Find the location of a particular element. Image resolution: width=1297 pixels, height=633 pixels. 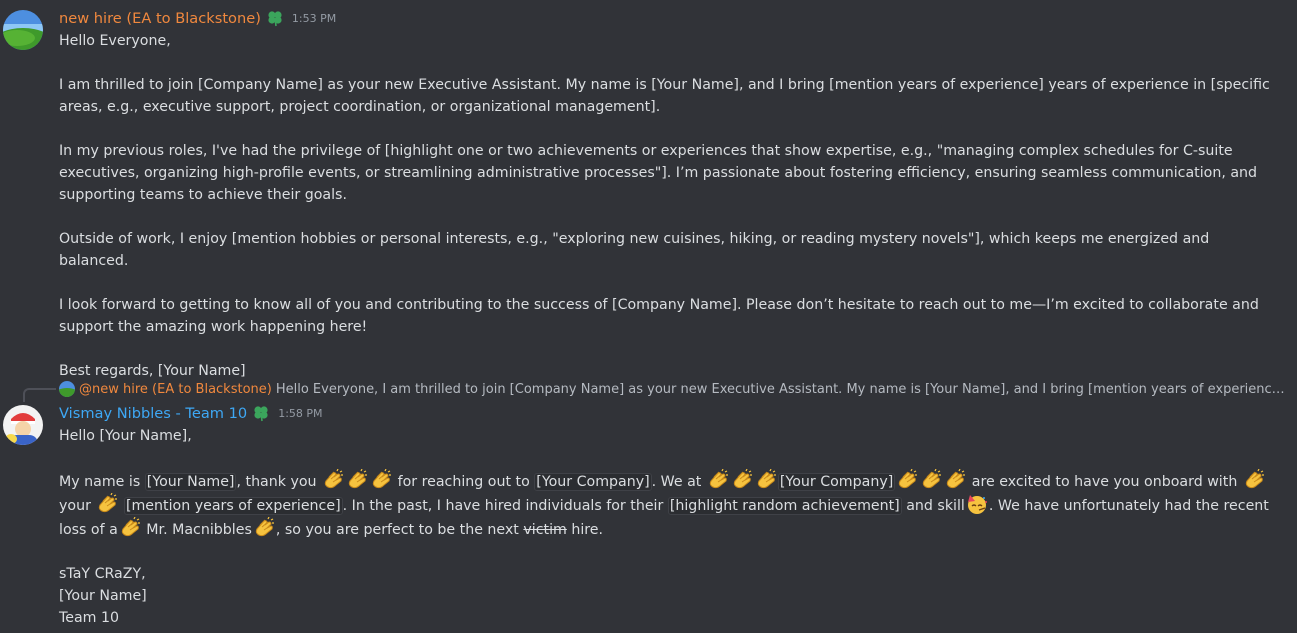

reply-avatar is located at coordinates (67, 389).